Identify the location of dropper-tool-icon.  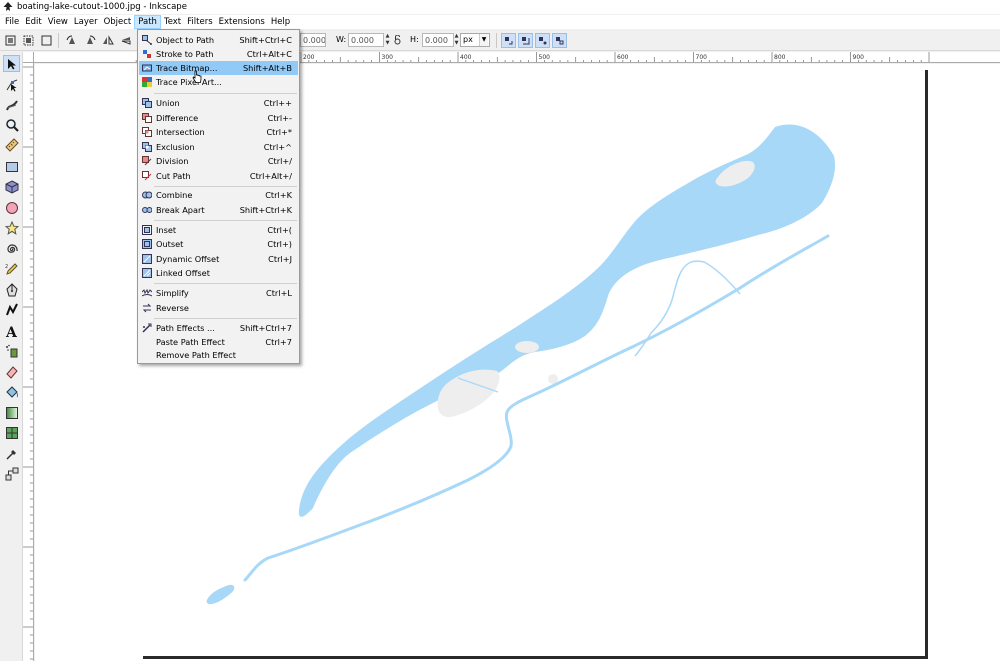
(11, 453).